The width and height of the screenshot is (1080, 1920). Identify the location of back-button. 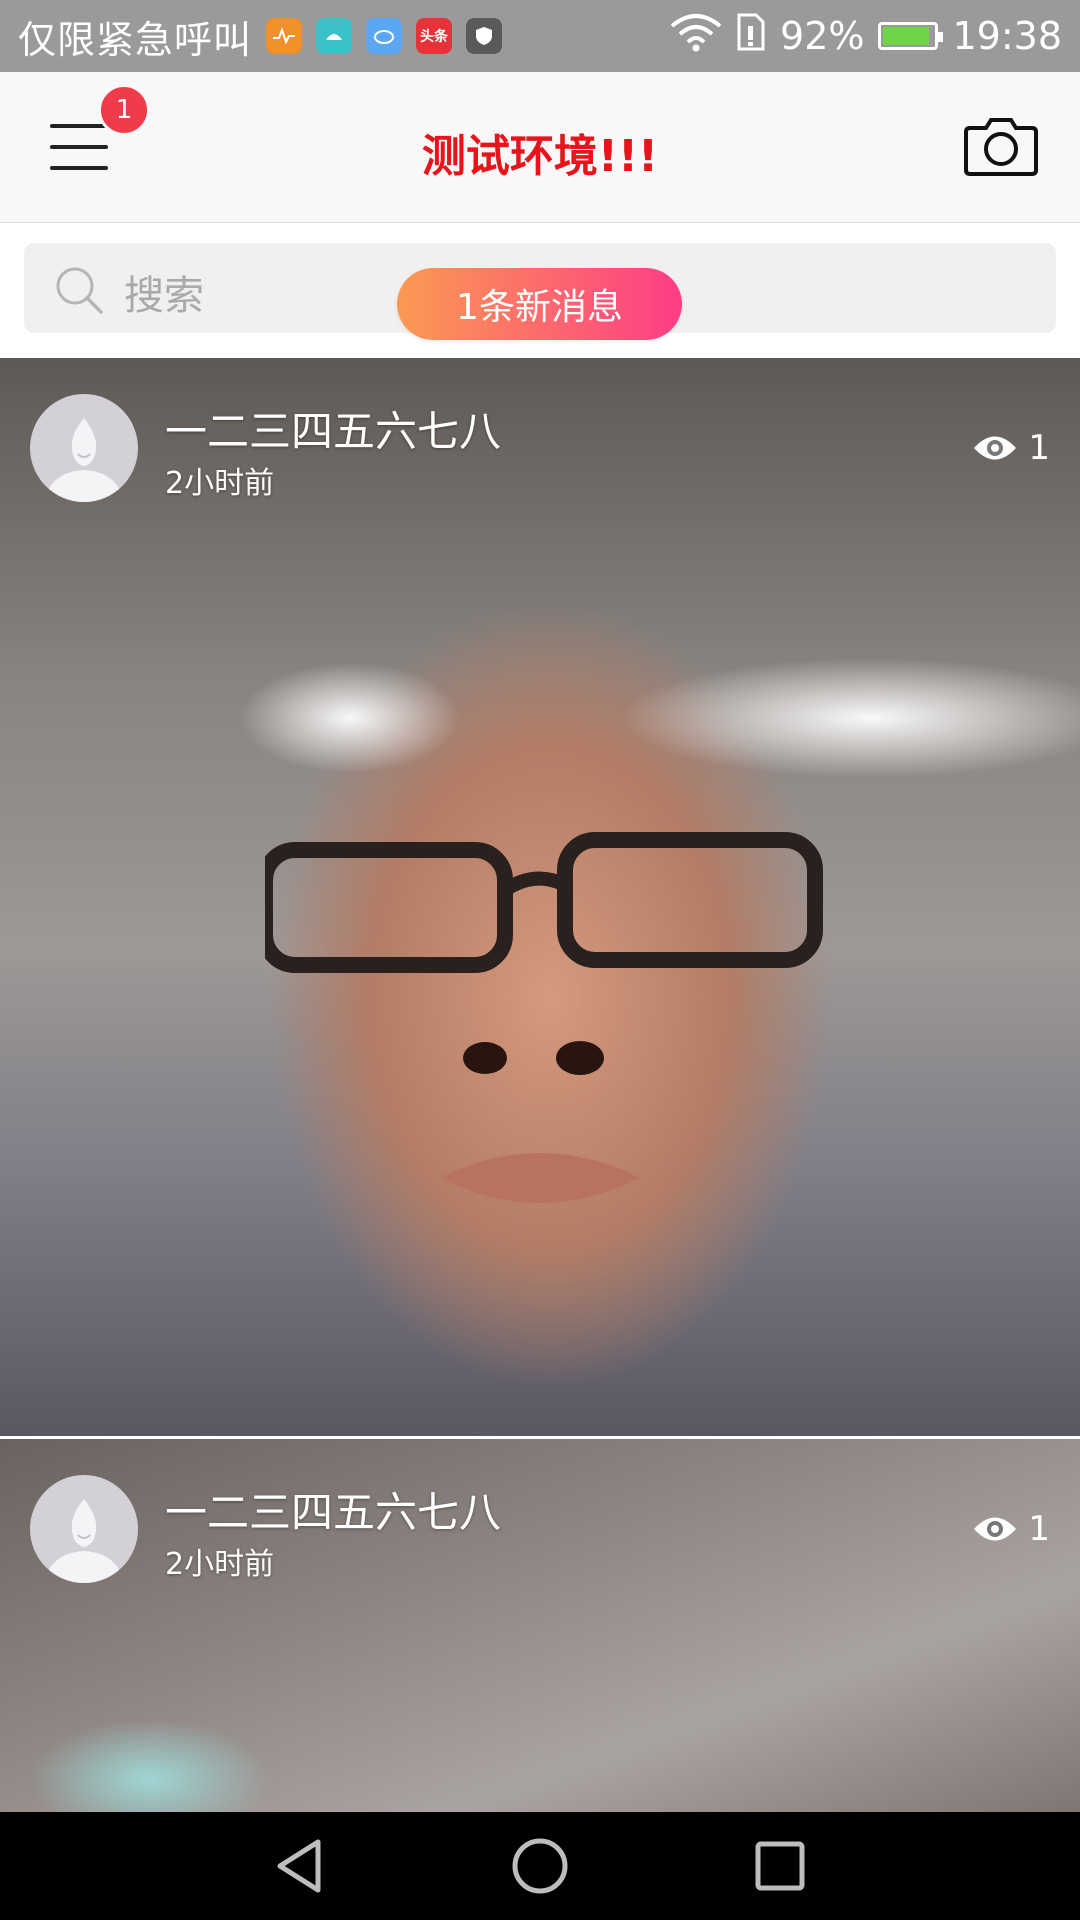
(300, 1866).